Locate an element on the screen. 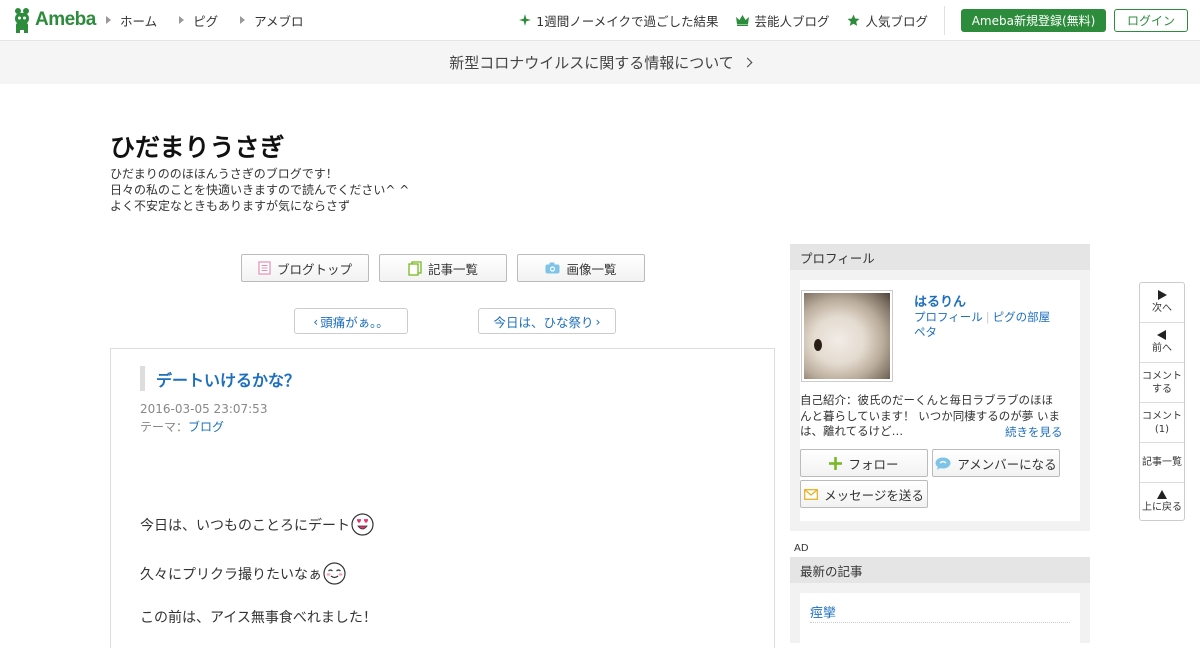 Image resolution: width=1200 pixels, height=653 pixels. entry-list-label: 記事一覧 is located at coordinates (1162, 462).